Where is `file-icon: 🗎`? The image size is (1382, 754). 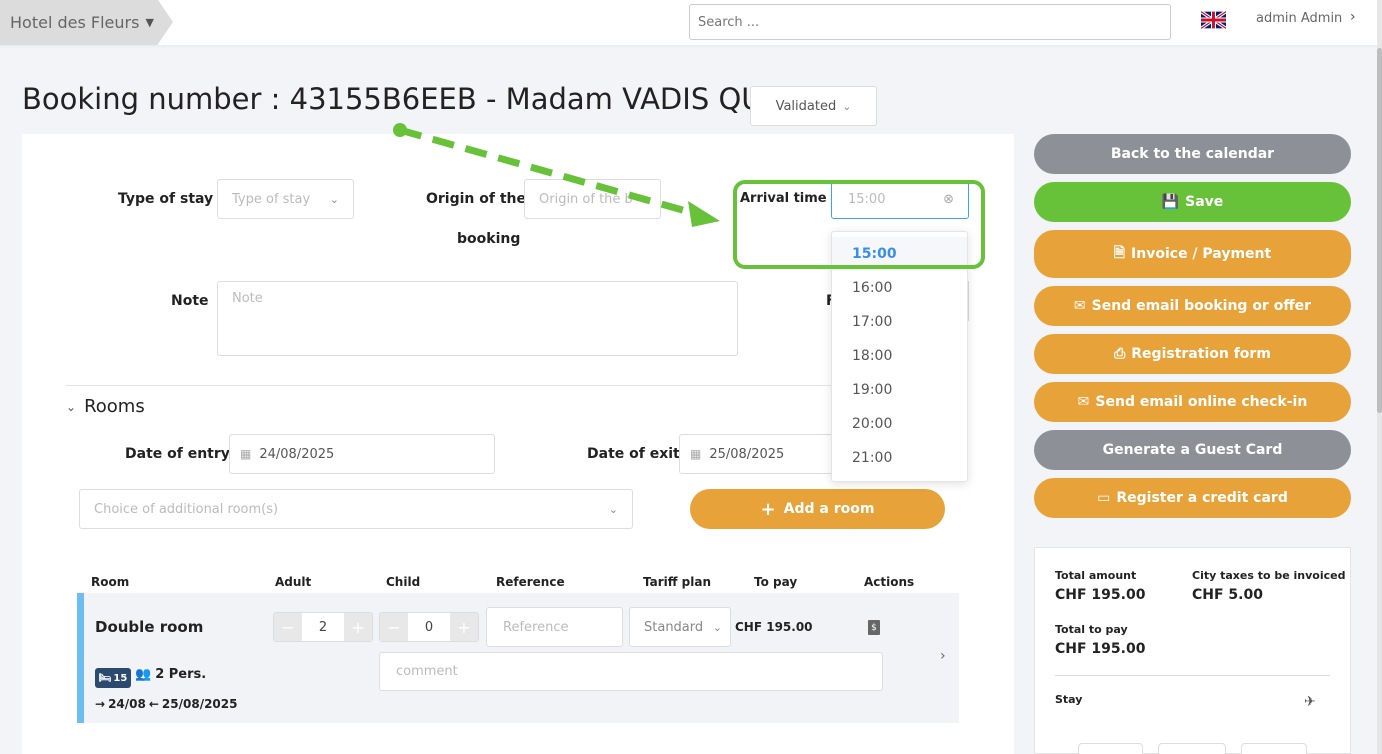
file-icon: 🗎 is located at coordinates (1119, 253).